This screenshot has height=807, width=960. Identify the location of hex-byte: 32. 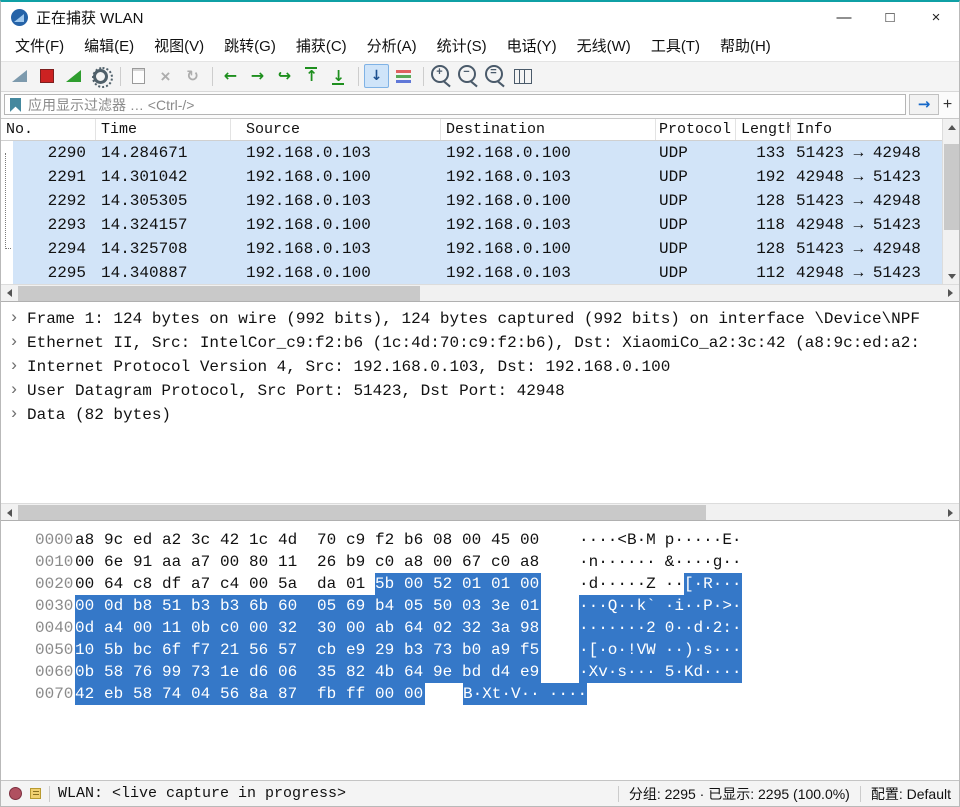
(297, 628).